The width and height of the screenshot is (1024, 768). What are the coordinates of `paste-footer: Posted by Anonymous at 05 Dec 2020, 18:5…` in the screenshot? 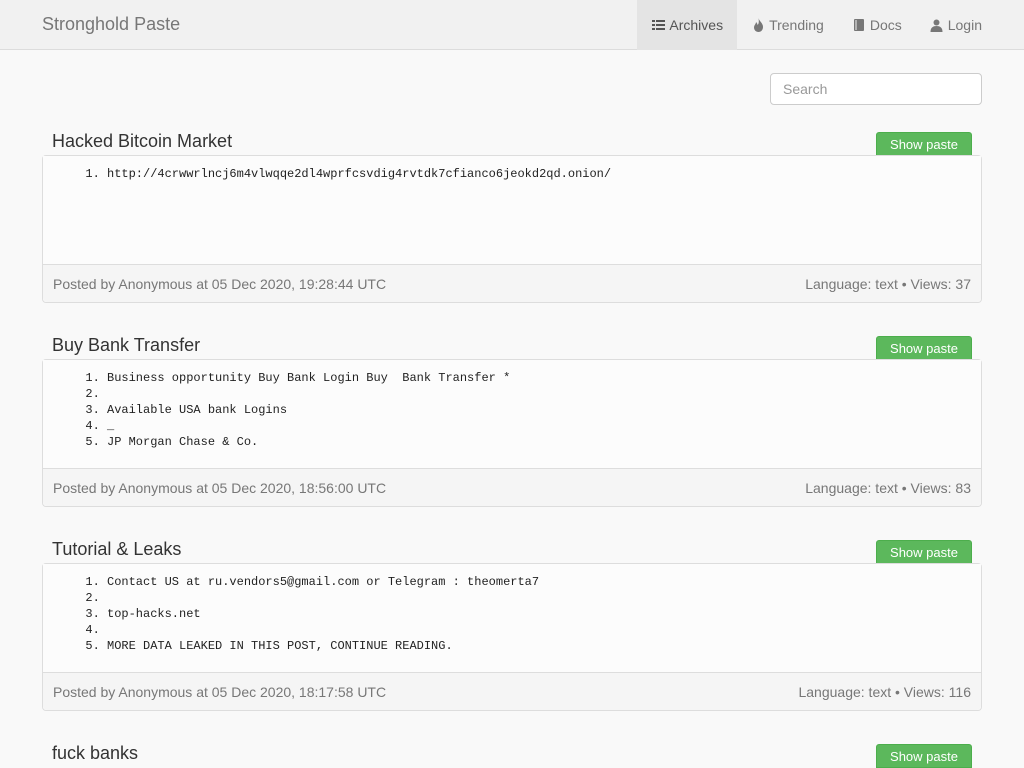 It's located at (512, 487).